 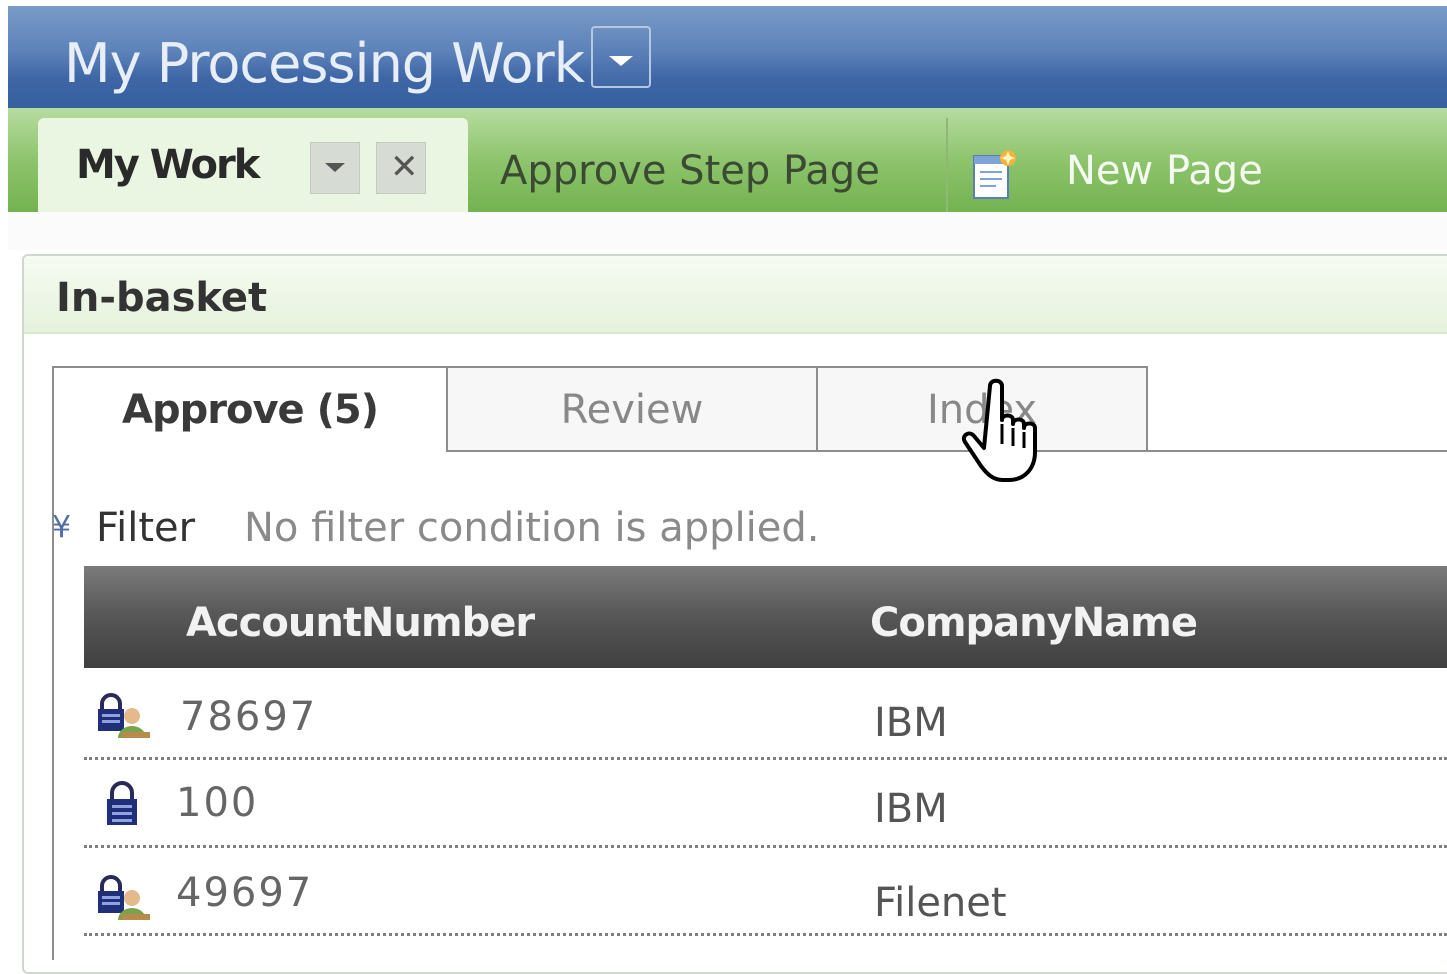 I want to click on tab-new-page: New Page, so click(x=1148, y=165).